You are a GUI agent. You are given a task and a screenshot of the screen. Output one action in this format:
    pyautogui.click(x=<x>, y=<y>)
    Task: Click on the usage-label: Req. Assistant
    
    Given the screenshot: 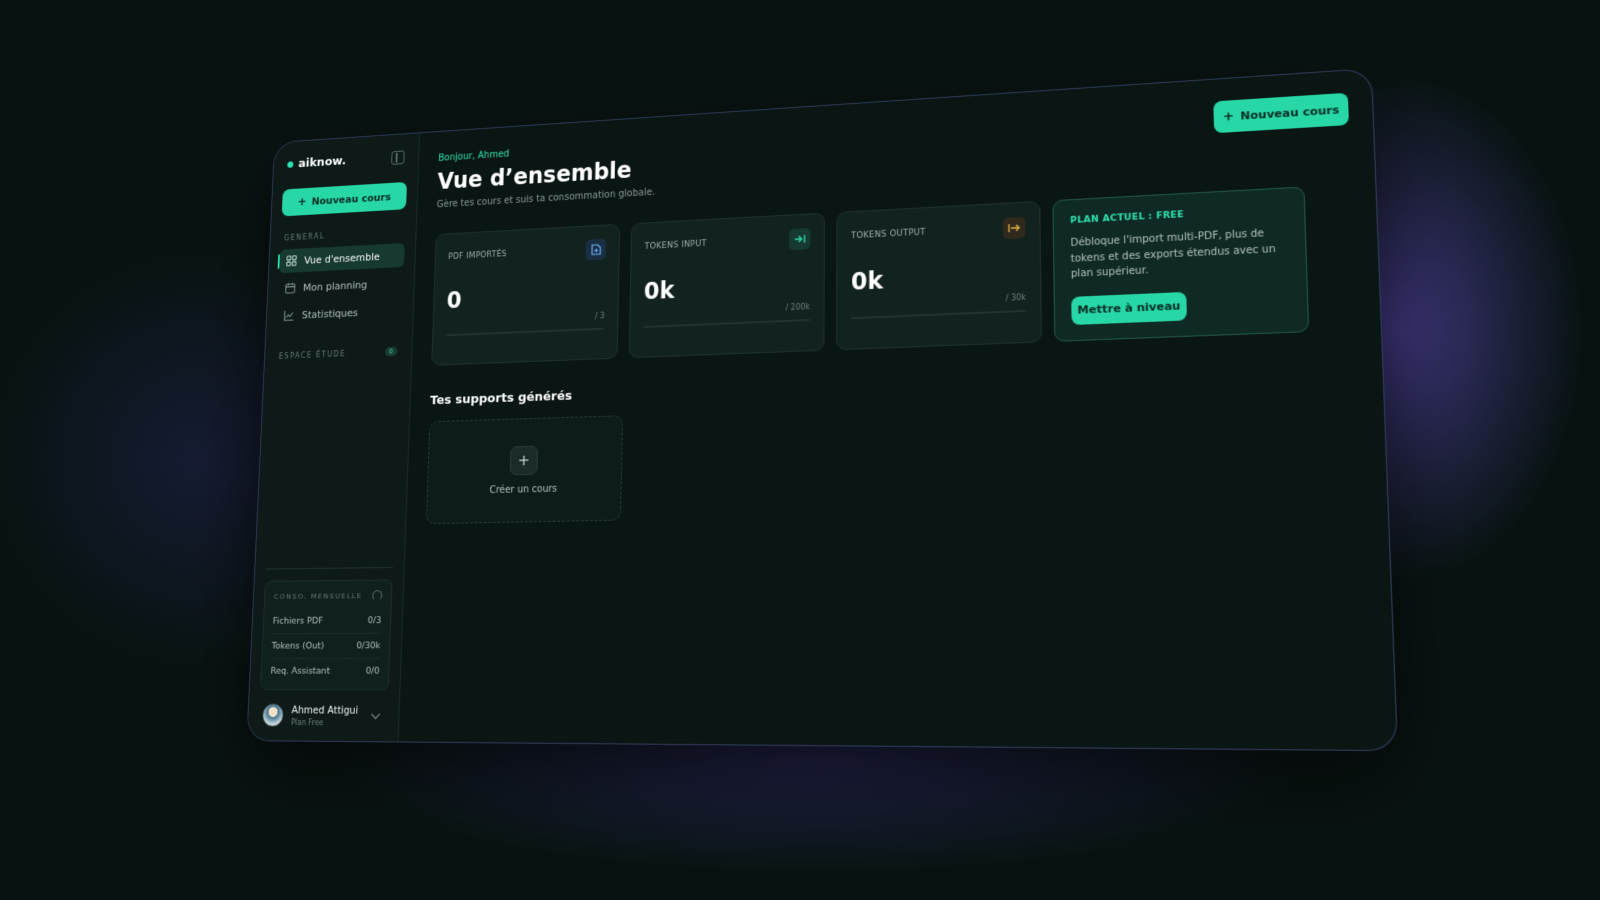 What is the action you would take?
    pyautogui.click(x=300, y=671)
    